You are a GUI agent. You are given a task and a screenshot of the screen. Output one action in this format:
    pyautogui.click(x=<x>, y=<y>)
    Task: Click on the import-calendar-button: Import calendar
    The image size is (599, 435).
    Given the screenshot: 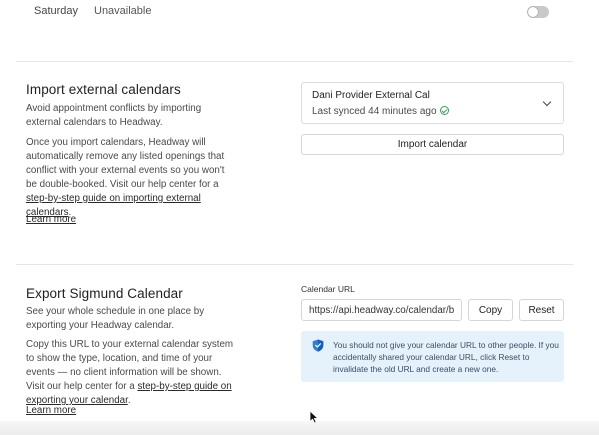 What is the action you would take?
    pyautogui.click(x=432, y=144)
    